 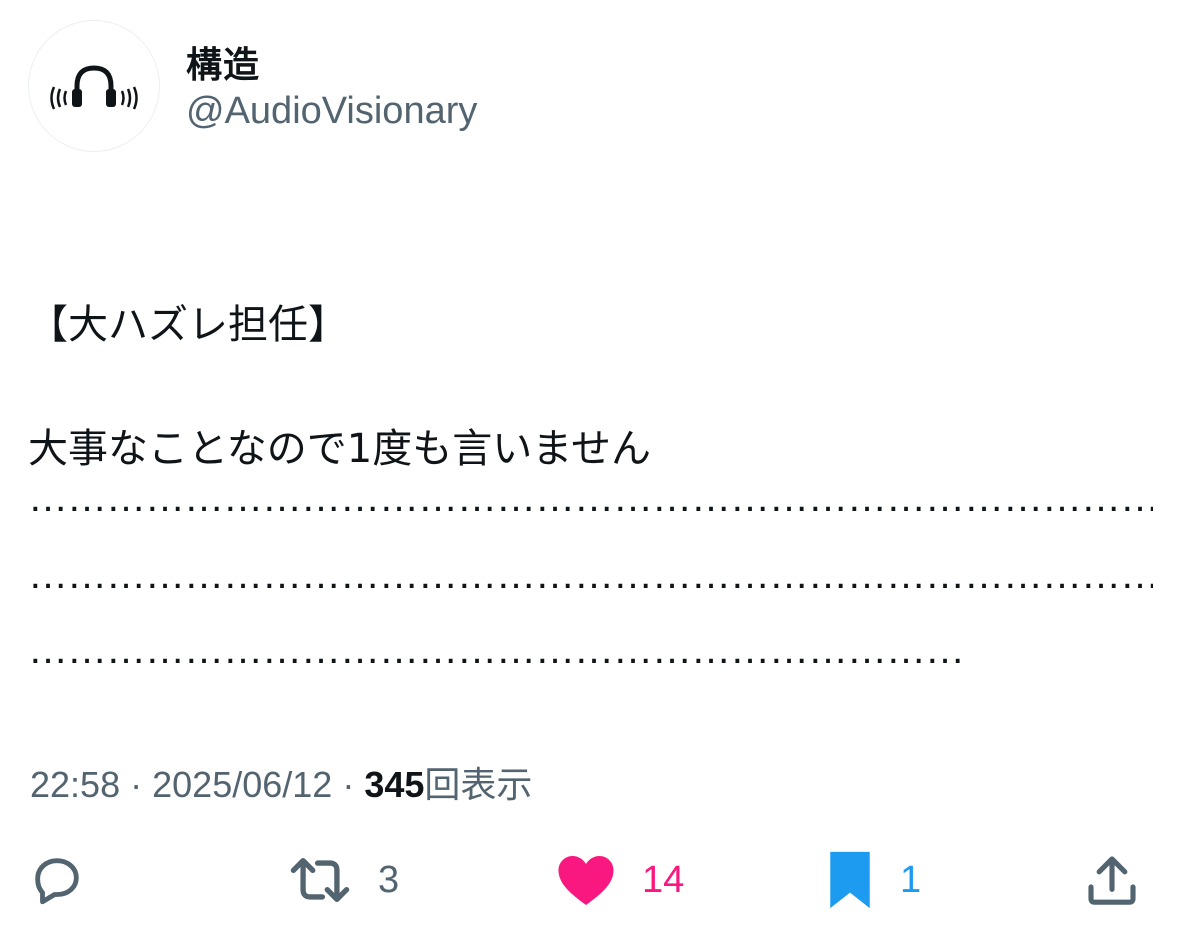 What do you see at coordinates (75, 784) in the screenshot?
I see `tweet-time: 22:58` at bounding box center [75, 784].